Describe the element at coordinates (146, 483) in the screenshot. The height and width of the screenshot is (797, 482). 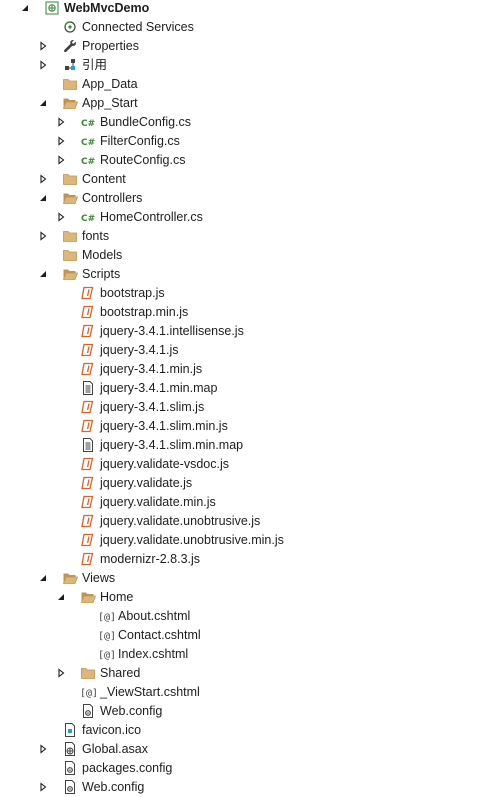
I see `tree-item-label: jquery.validate.js` at that location.